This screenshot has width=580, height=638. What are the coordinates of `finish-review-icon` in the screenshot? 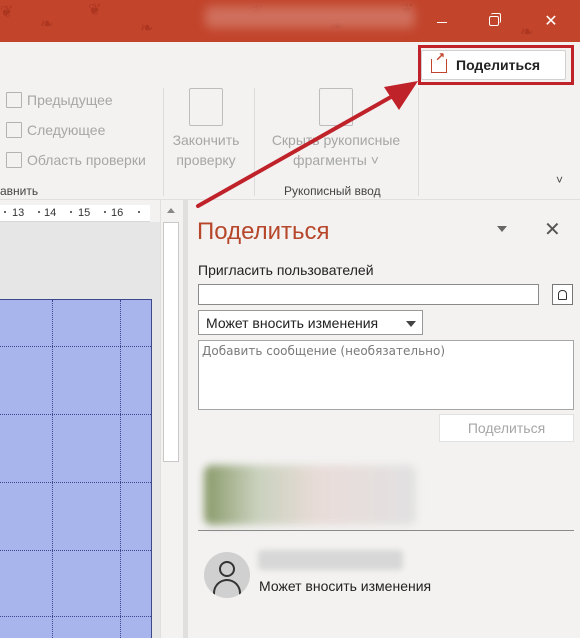 It's located at (206, 107).